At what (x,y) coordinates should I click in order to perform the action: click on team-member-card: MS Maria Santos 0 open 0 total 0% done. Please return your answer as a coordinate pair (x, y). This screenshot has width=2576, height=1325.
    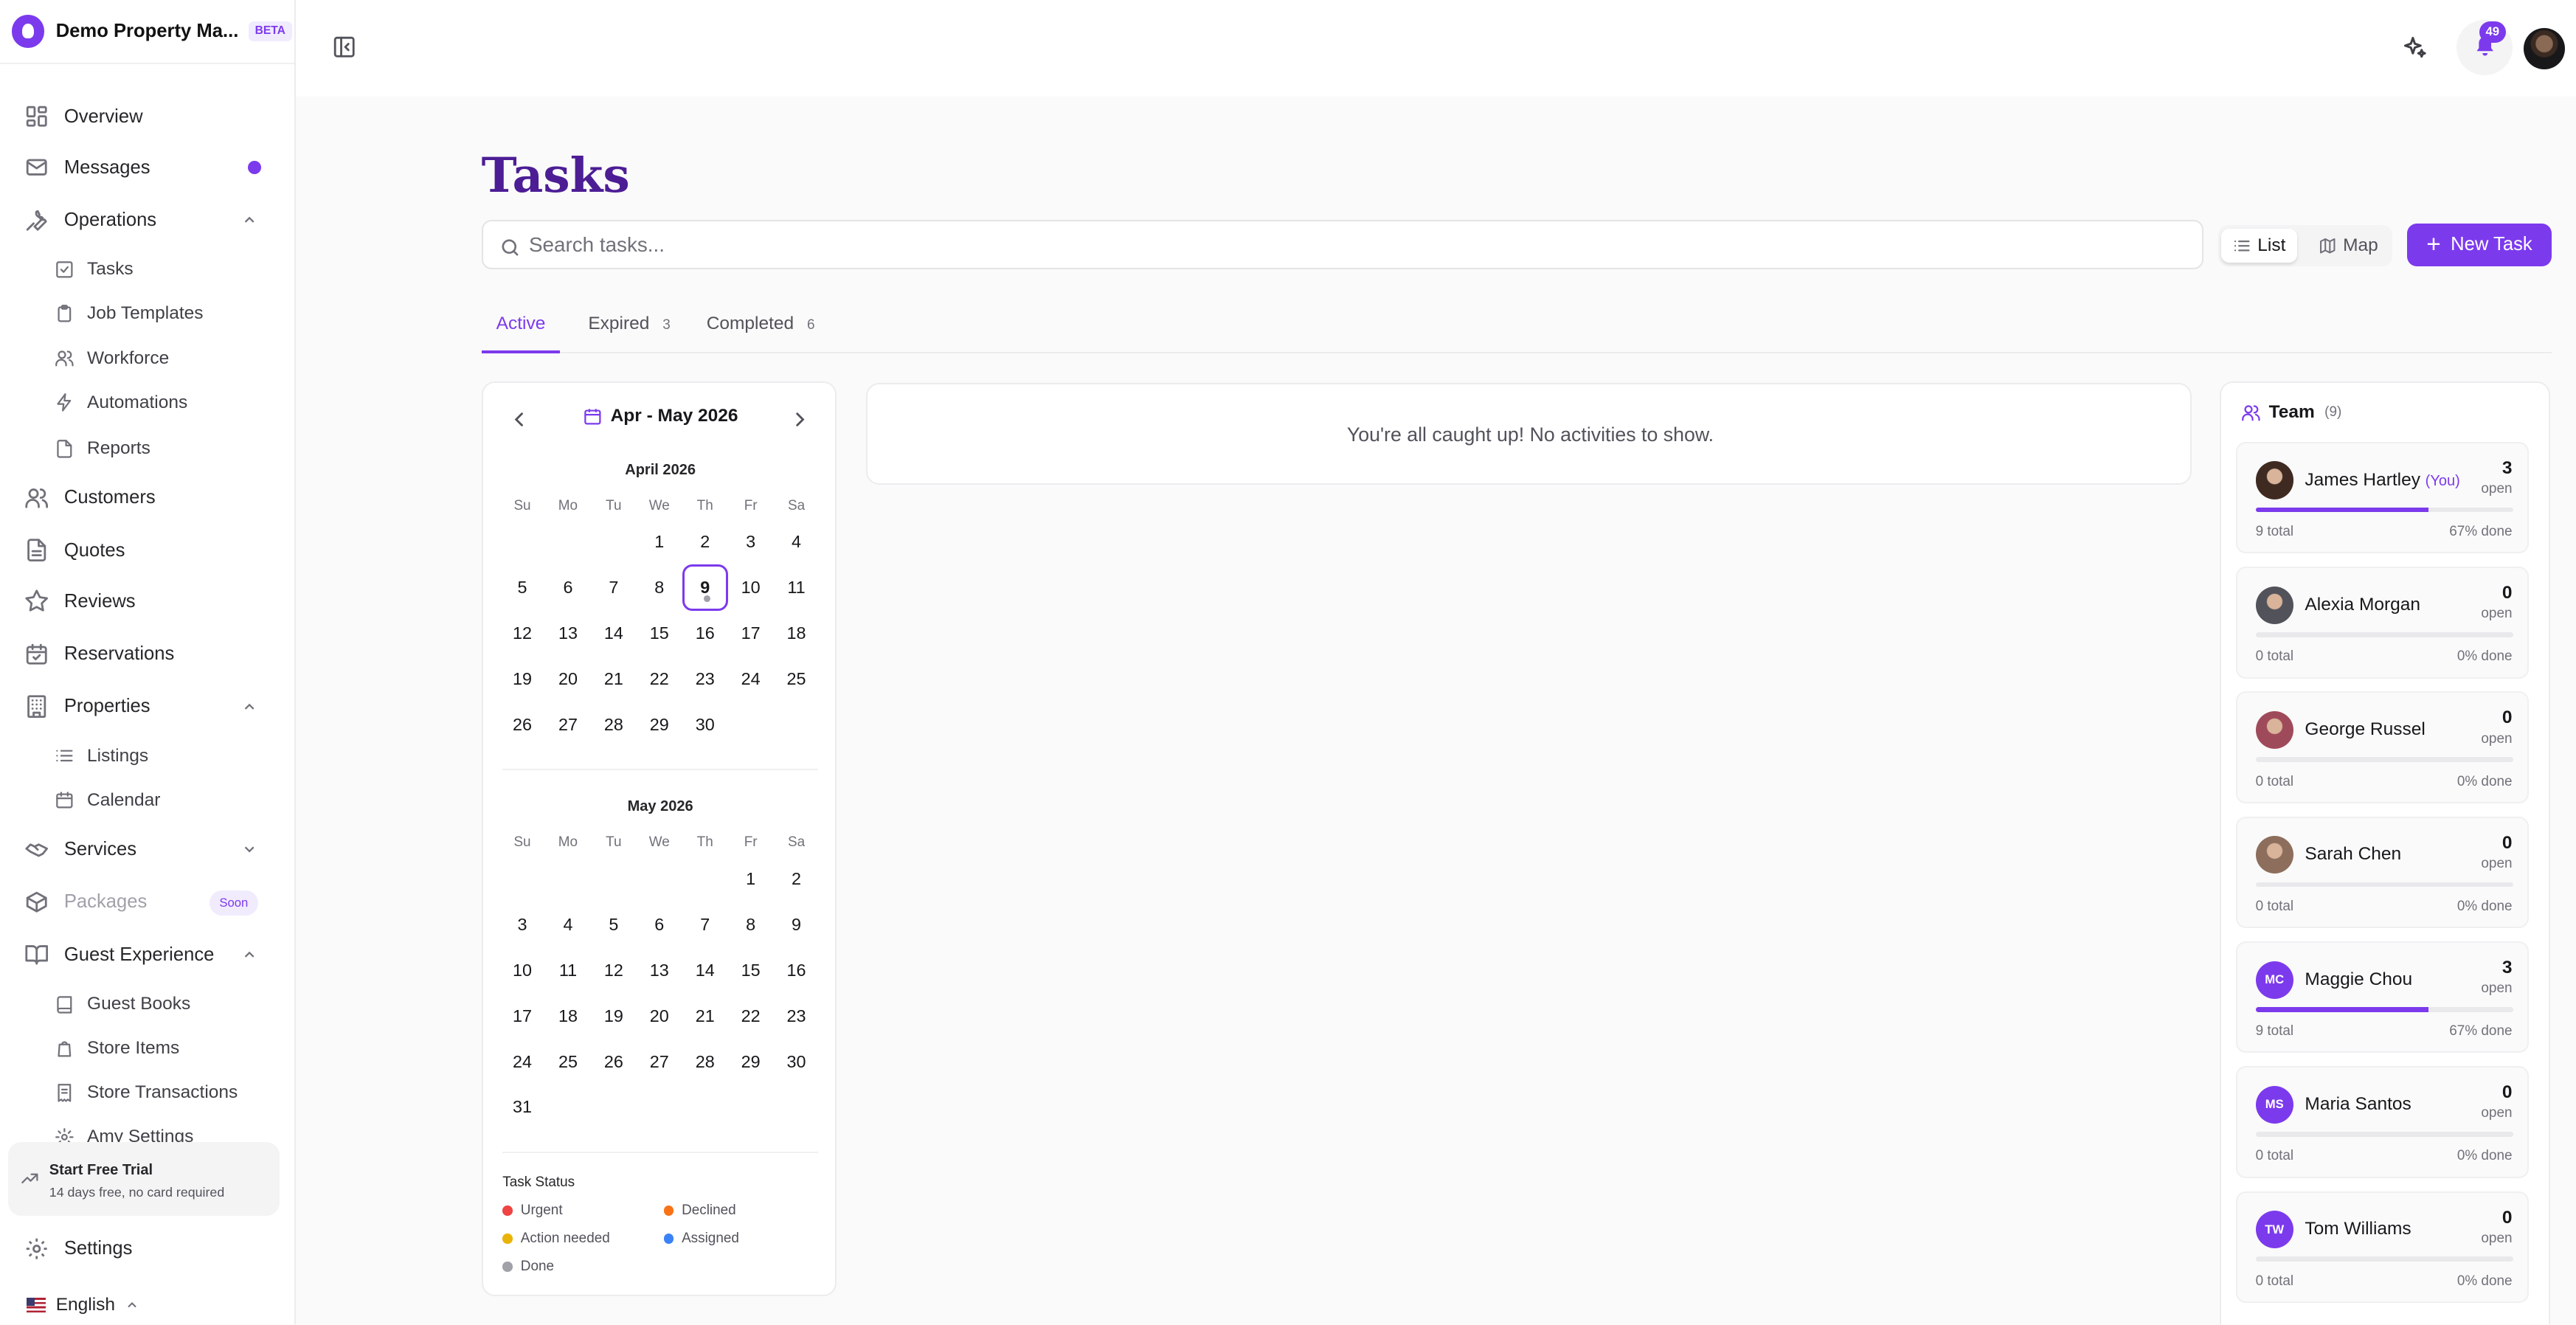
    Looking at the image, I should click on (2383, 1122).